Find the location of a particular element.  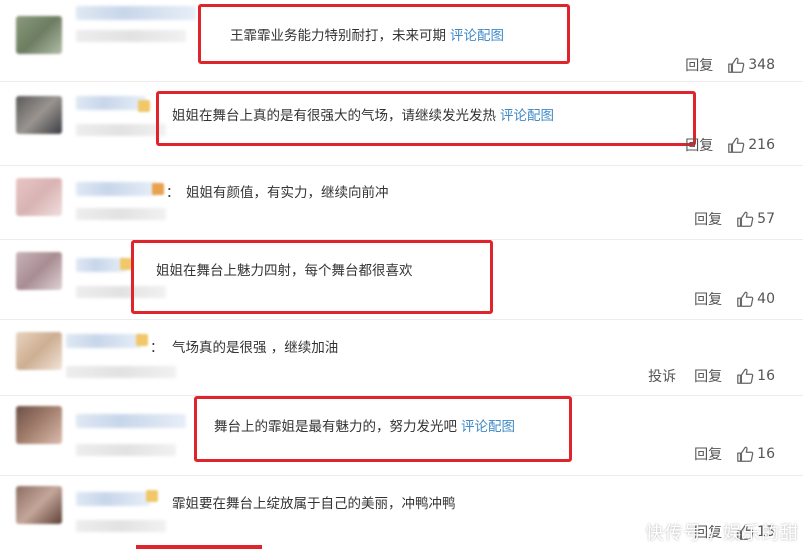

comment-actions: 回复 216 is located at coordinates (721, 145).